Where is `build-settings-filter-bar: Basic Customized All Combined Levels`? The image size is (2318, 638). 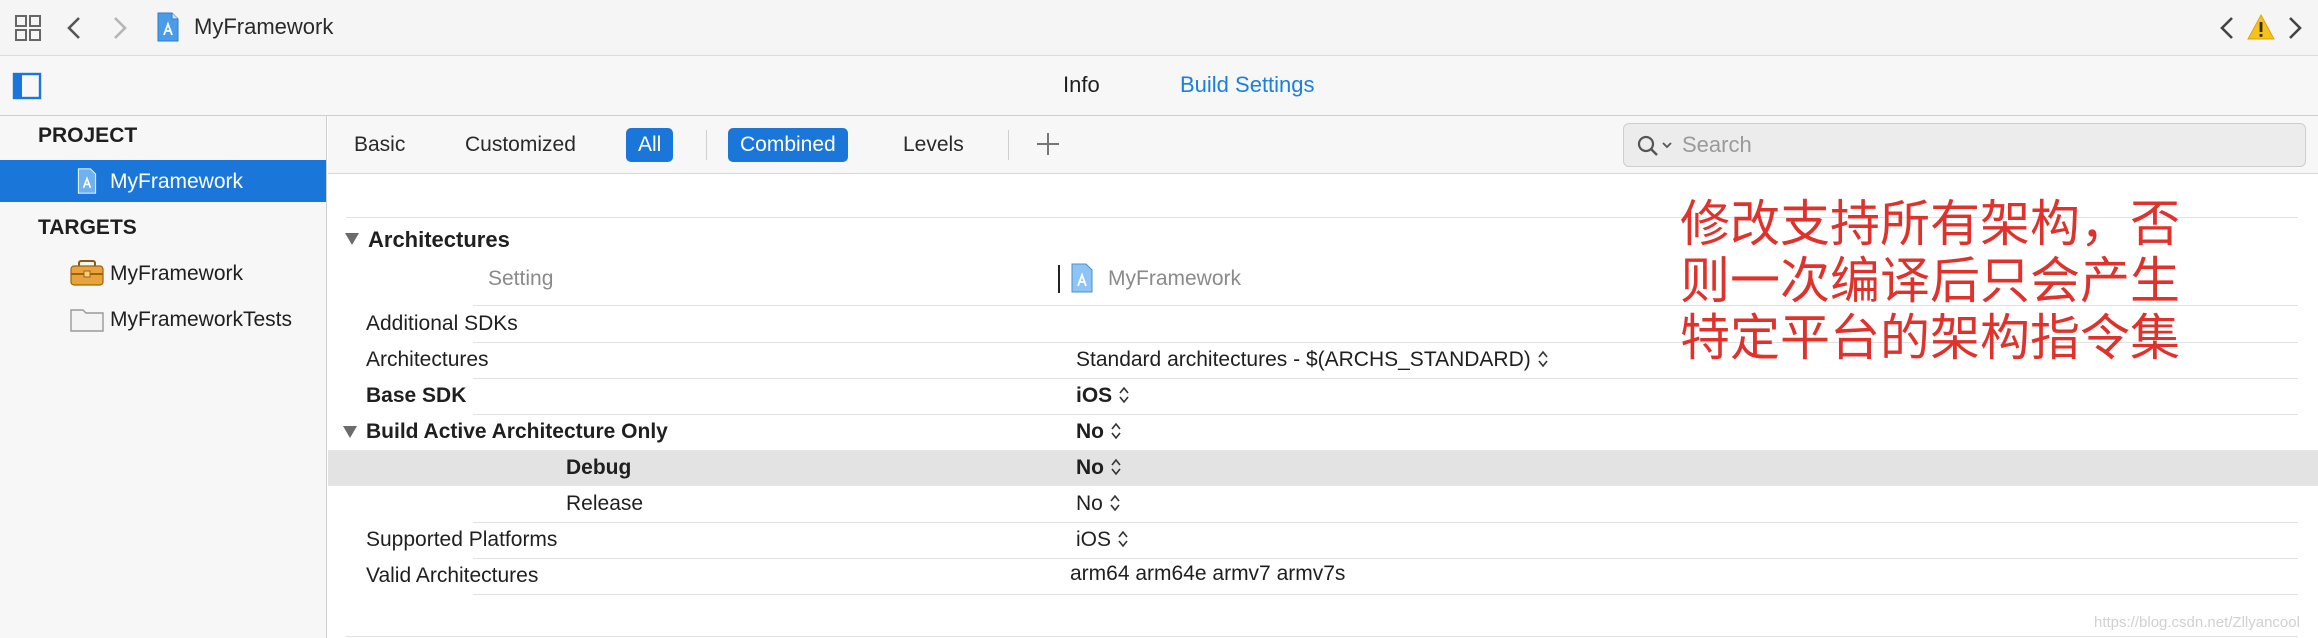
build-settings-filter-bar: Basic Customized All Combined Levels is located at coordinates (1323, 145).